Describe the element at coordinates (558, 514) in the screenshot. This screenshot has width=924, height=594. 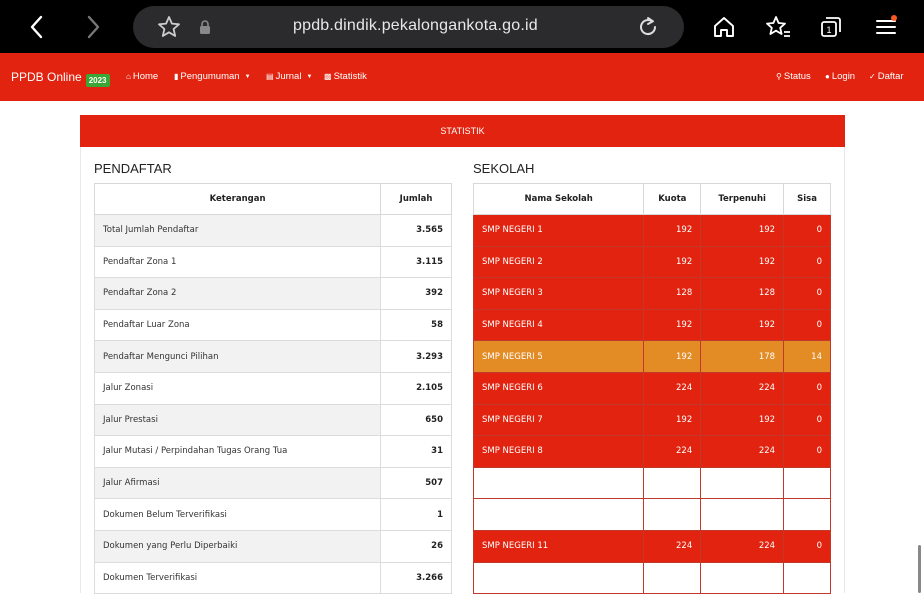
I see `school-name: SMP NEGERI 10` at that location.